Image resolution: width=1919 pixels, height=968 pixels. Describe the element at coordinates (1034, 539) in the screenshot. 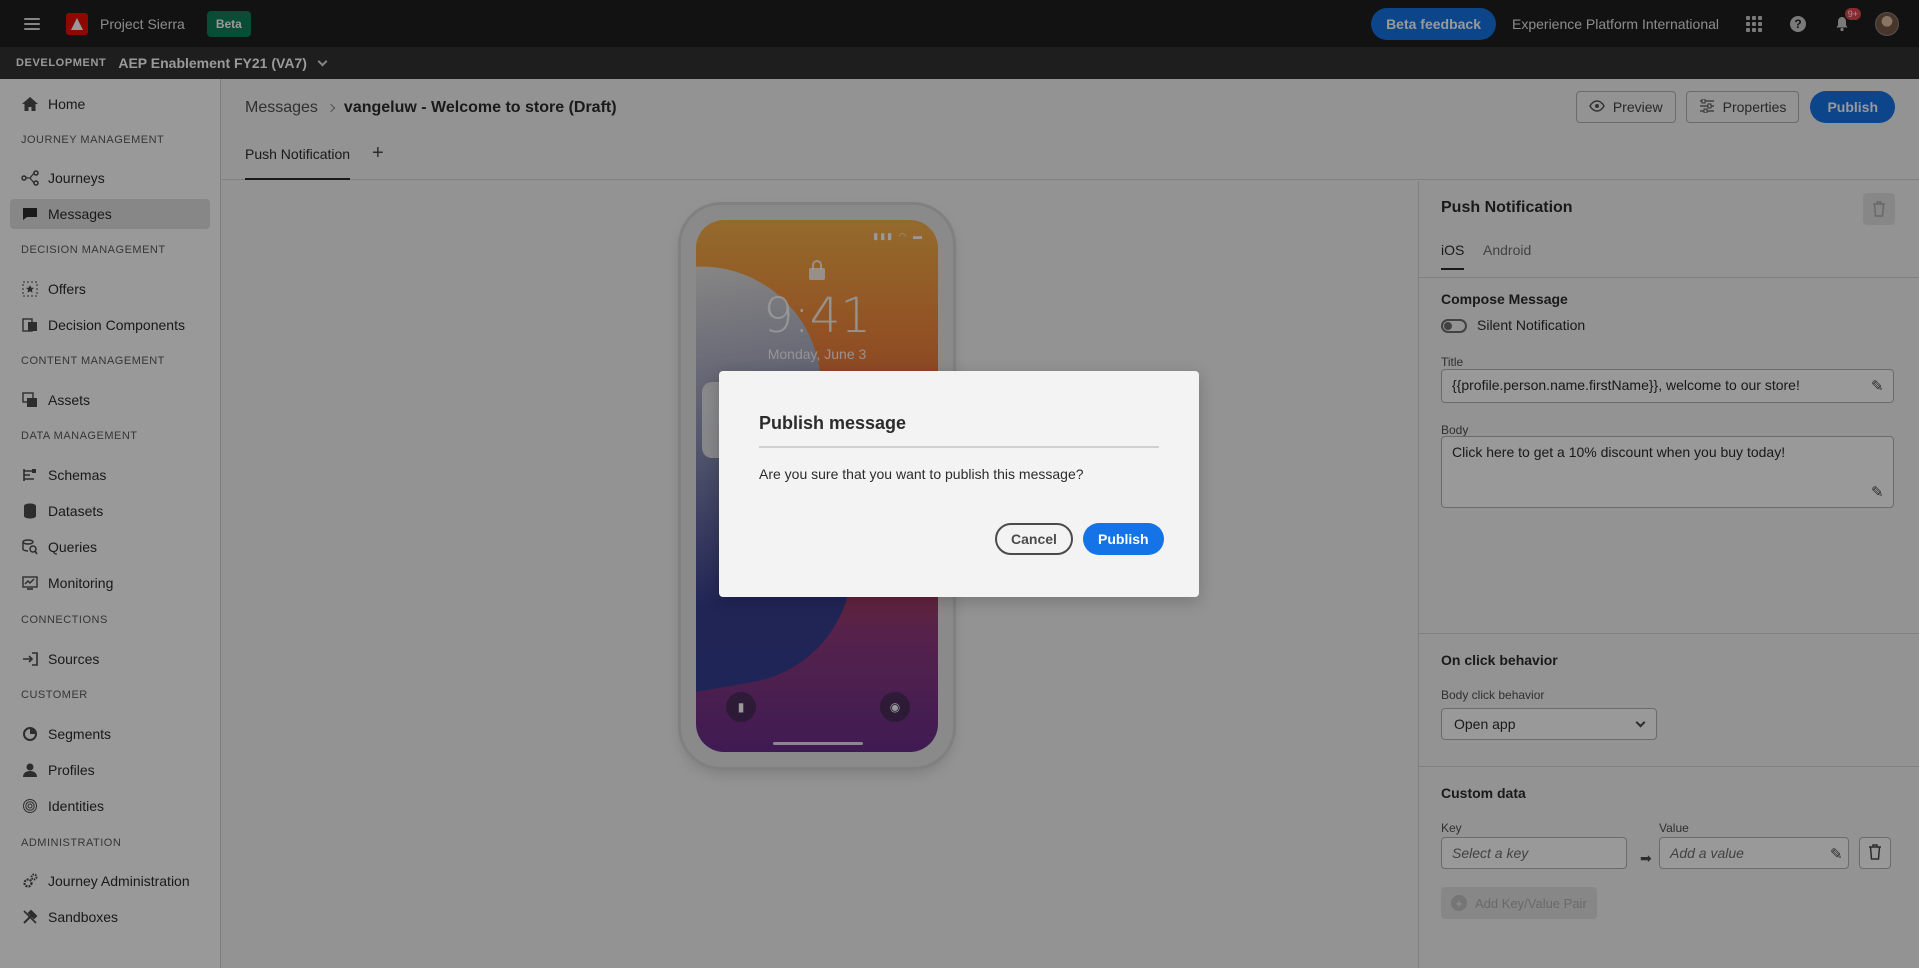

I see `cancel-button: Cancel` at that location.